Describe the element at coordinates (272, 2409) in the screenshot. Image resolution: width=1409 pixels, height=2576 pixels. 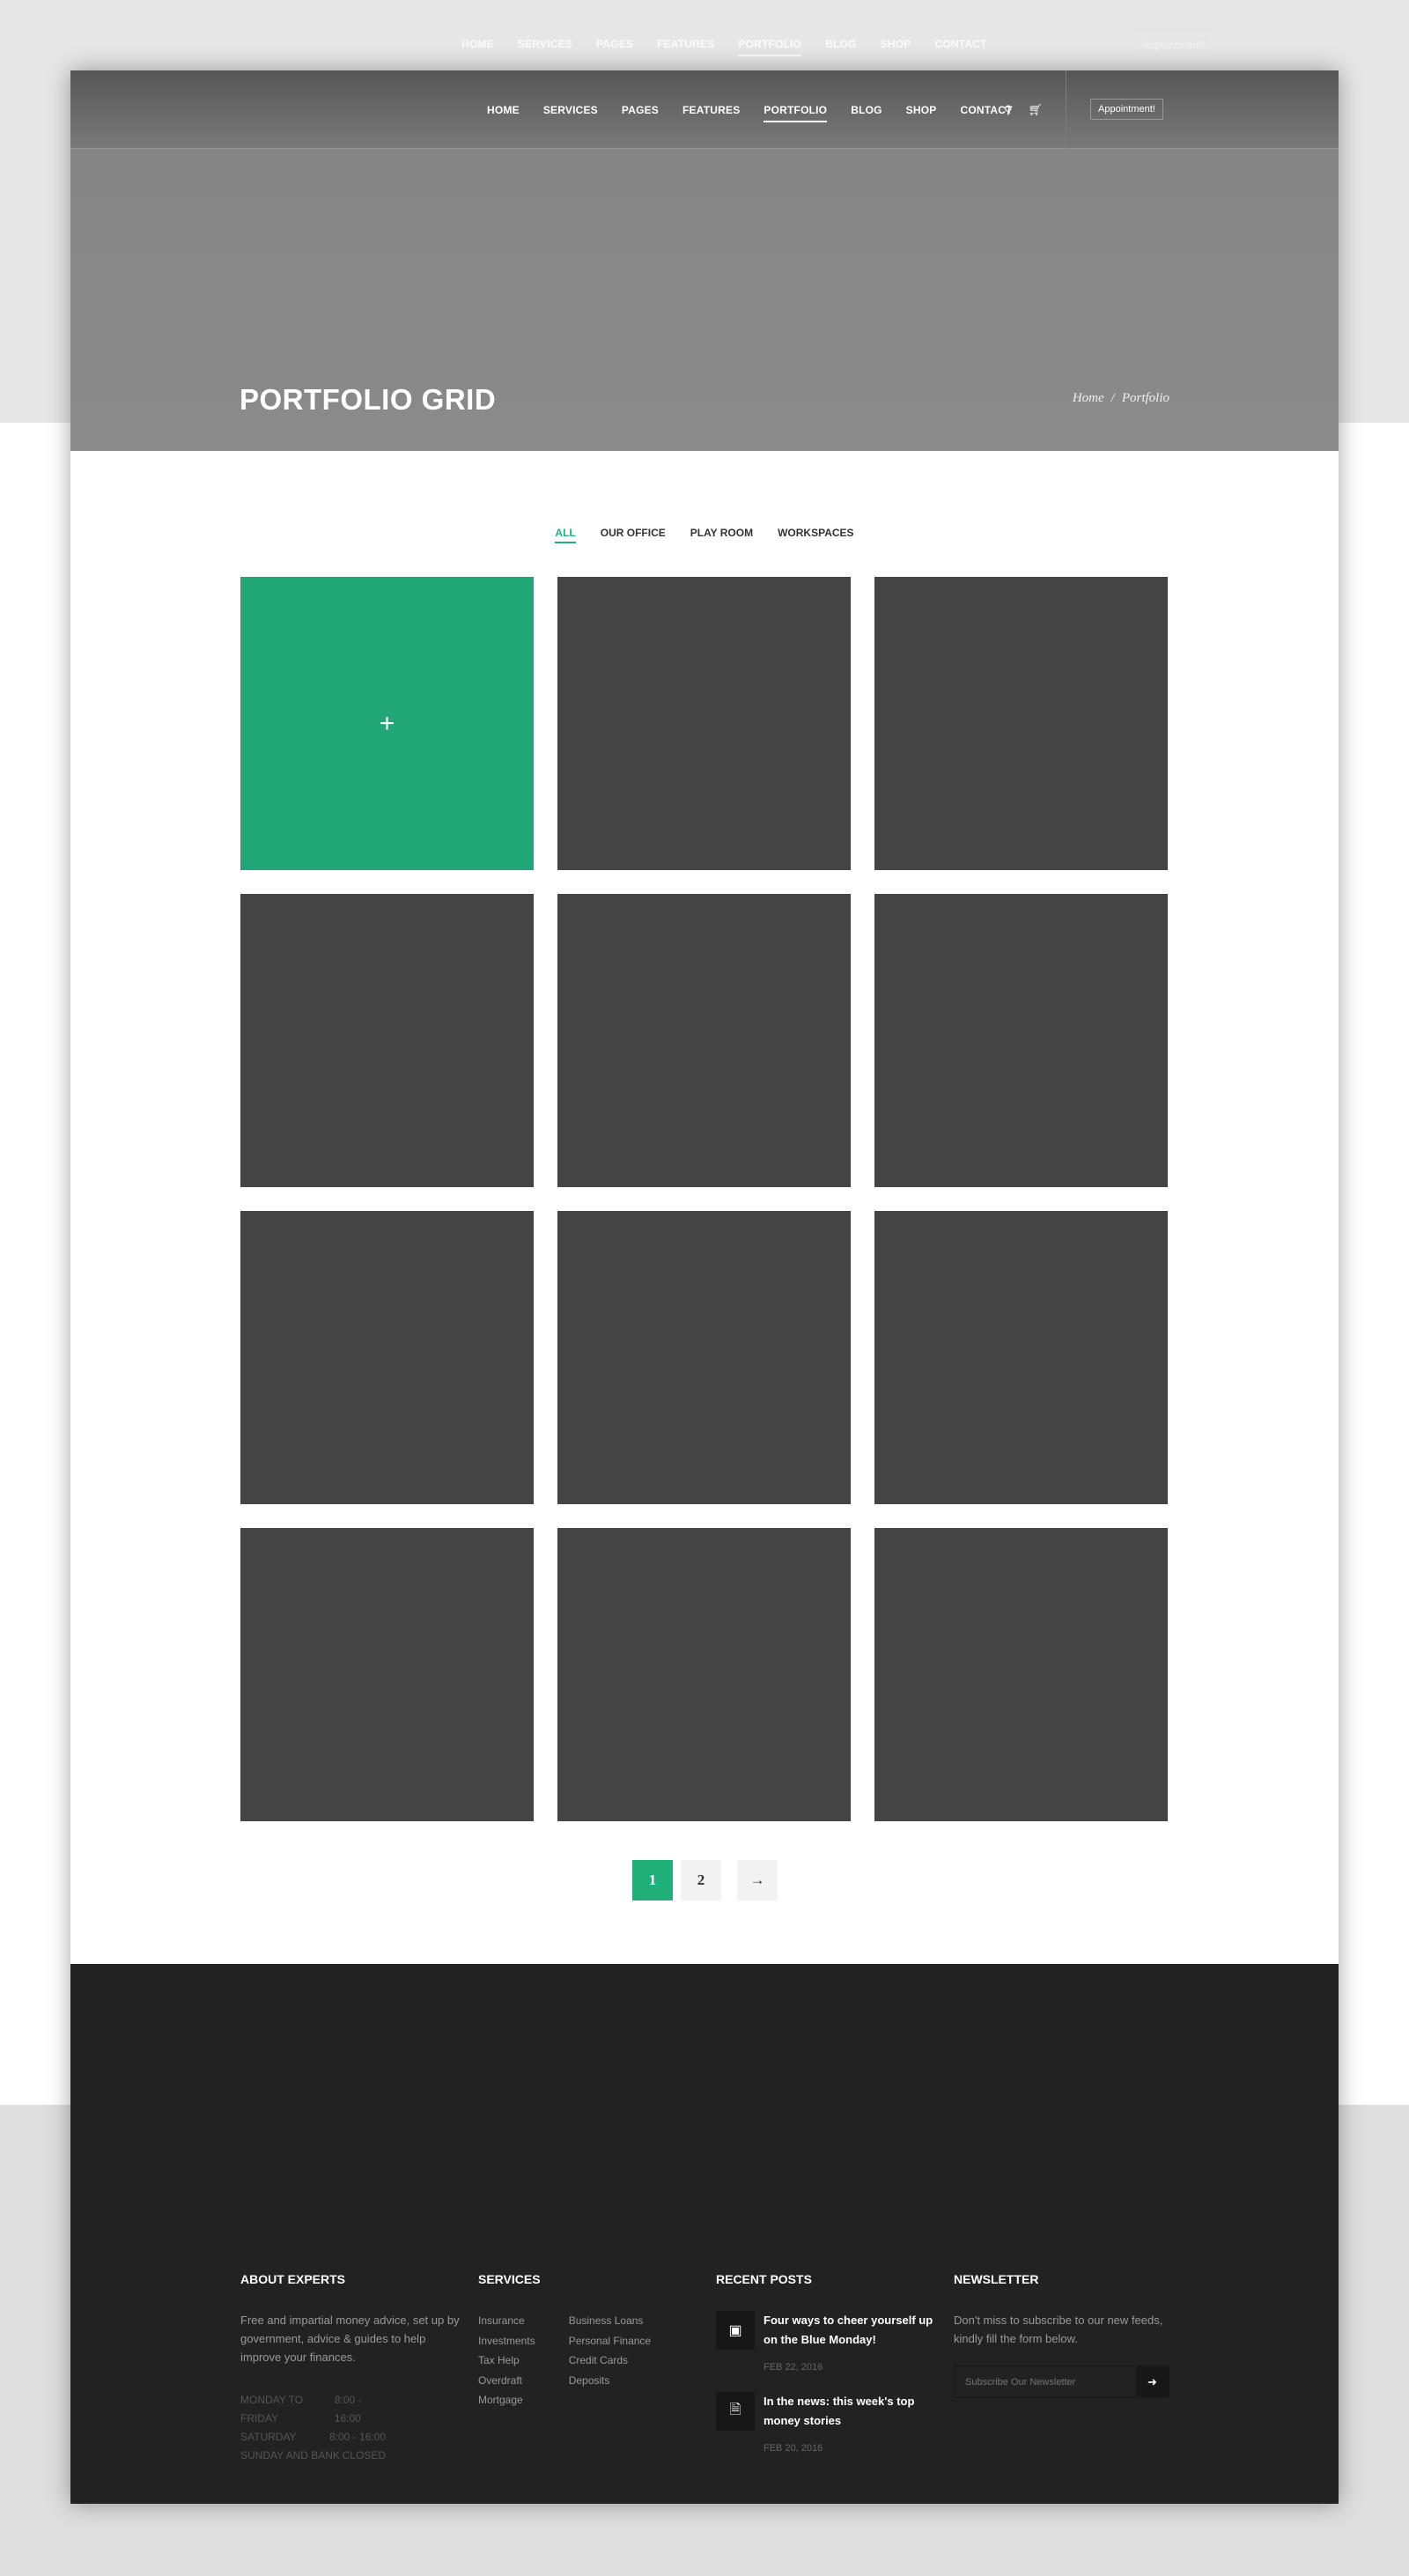
I see `hours-day: MONDAY TO FRIDAY` at that location.